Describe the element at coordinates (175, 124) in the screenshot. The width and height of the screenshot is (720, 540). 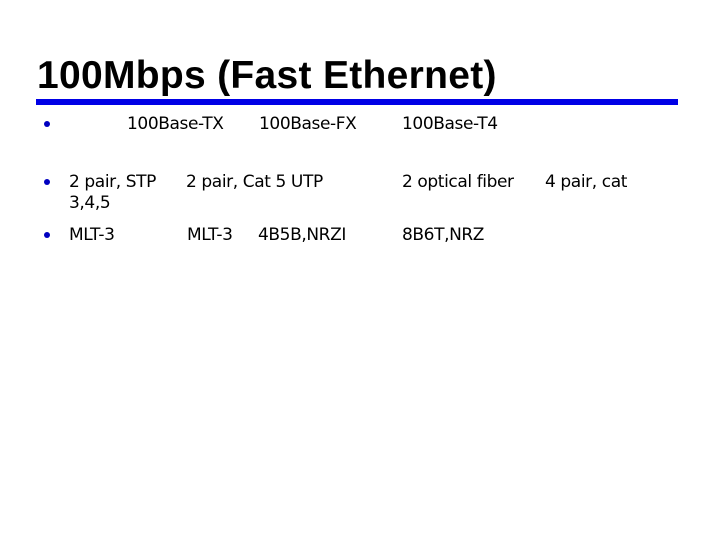
I see `header-100base-tx: 100Base-TX` at that location.